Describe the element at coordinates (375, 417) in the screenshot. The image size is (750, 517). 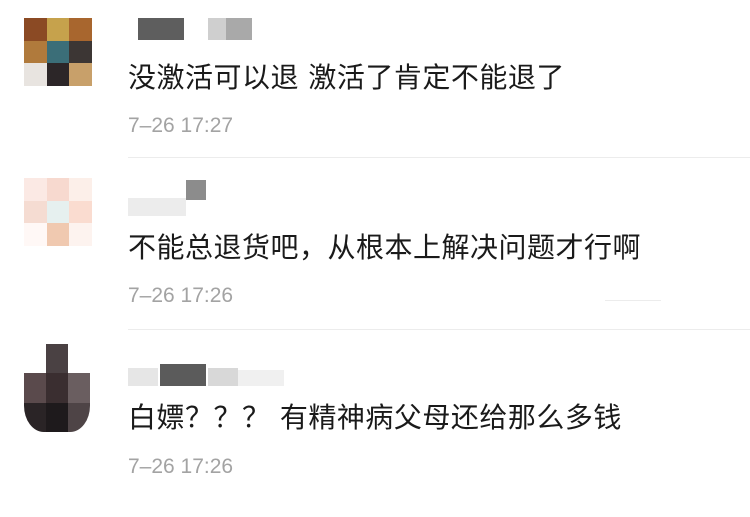
I see `comment-text: 白嫖？？？ 有精神病父母还给那么多钱` at that location.